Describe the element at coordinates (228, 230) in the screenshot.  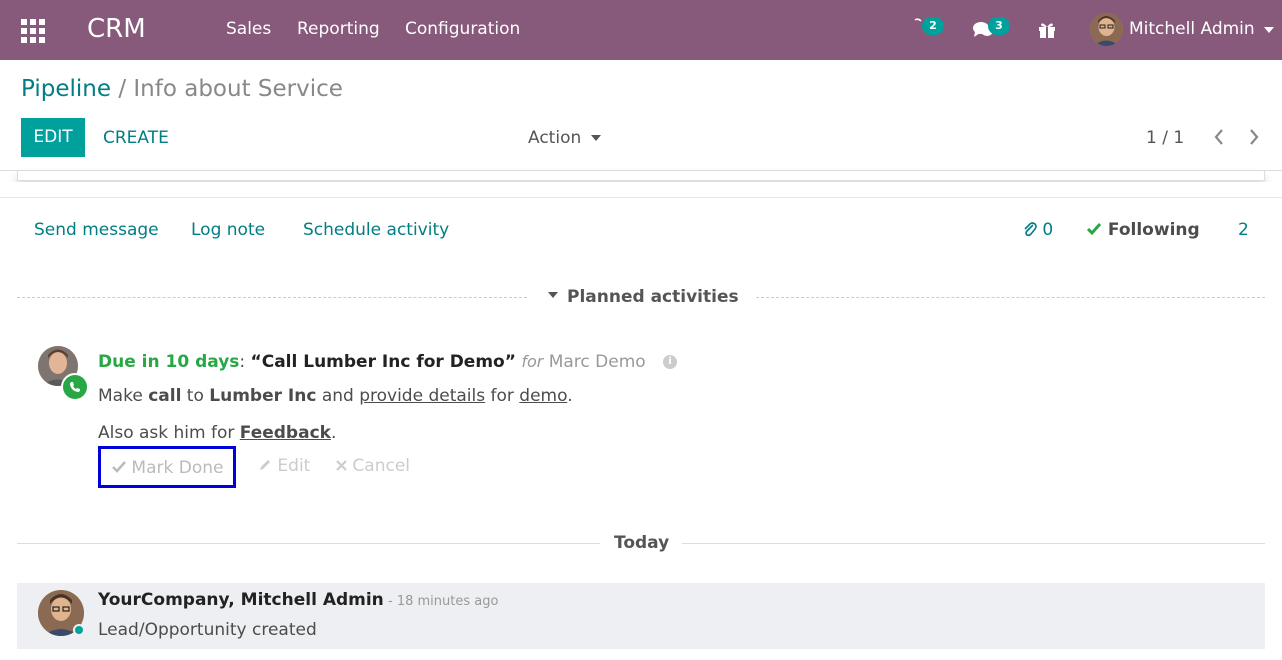
I see `log-note-button: Log note` at that location.